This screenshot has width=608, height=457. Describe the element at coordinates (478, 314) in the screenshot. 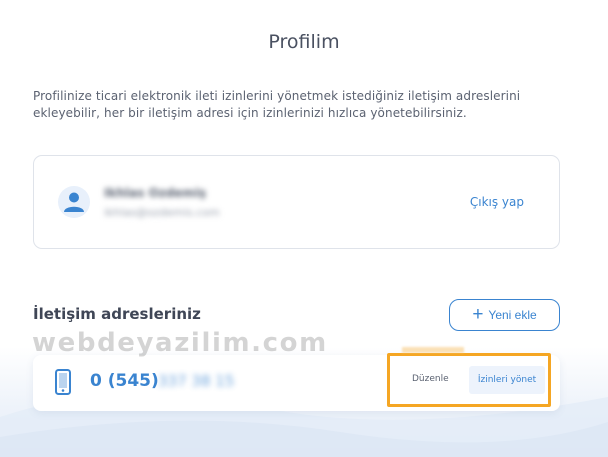

I see `plus-icon: +` at that location.